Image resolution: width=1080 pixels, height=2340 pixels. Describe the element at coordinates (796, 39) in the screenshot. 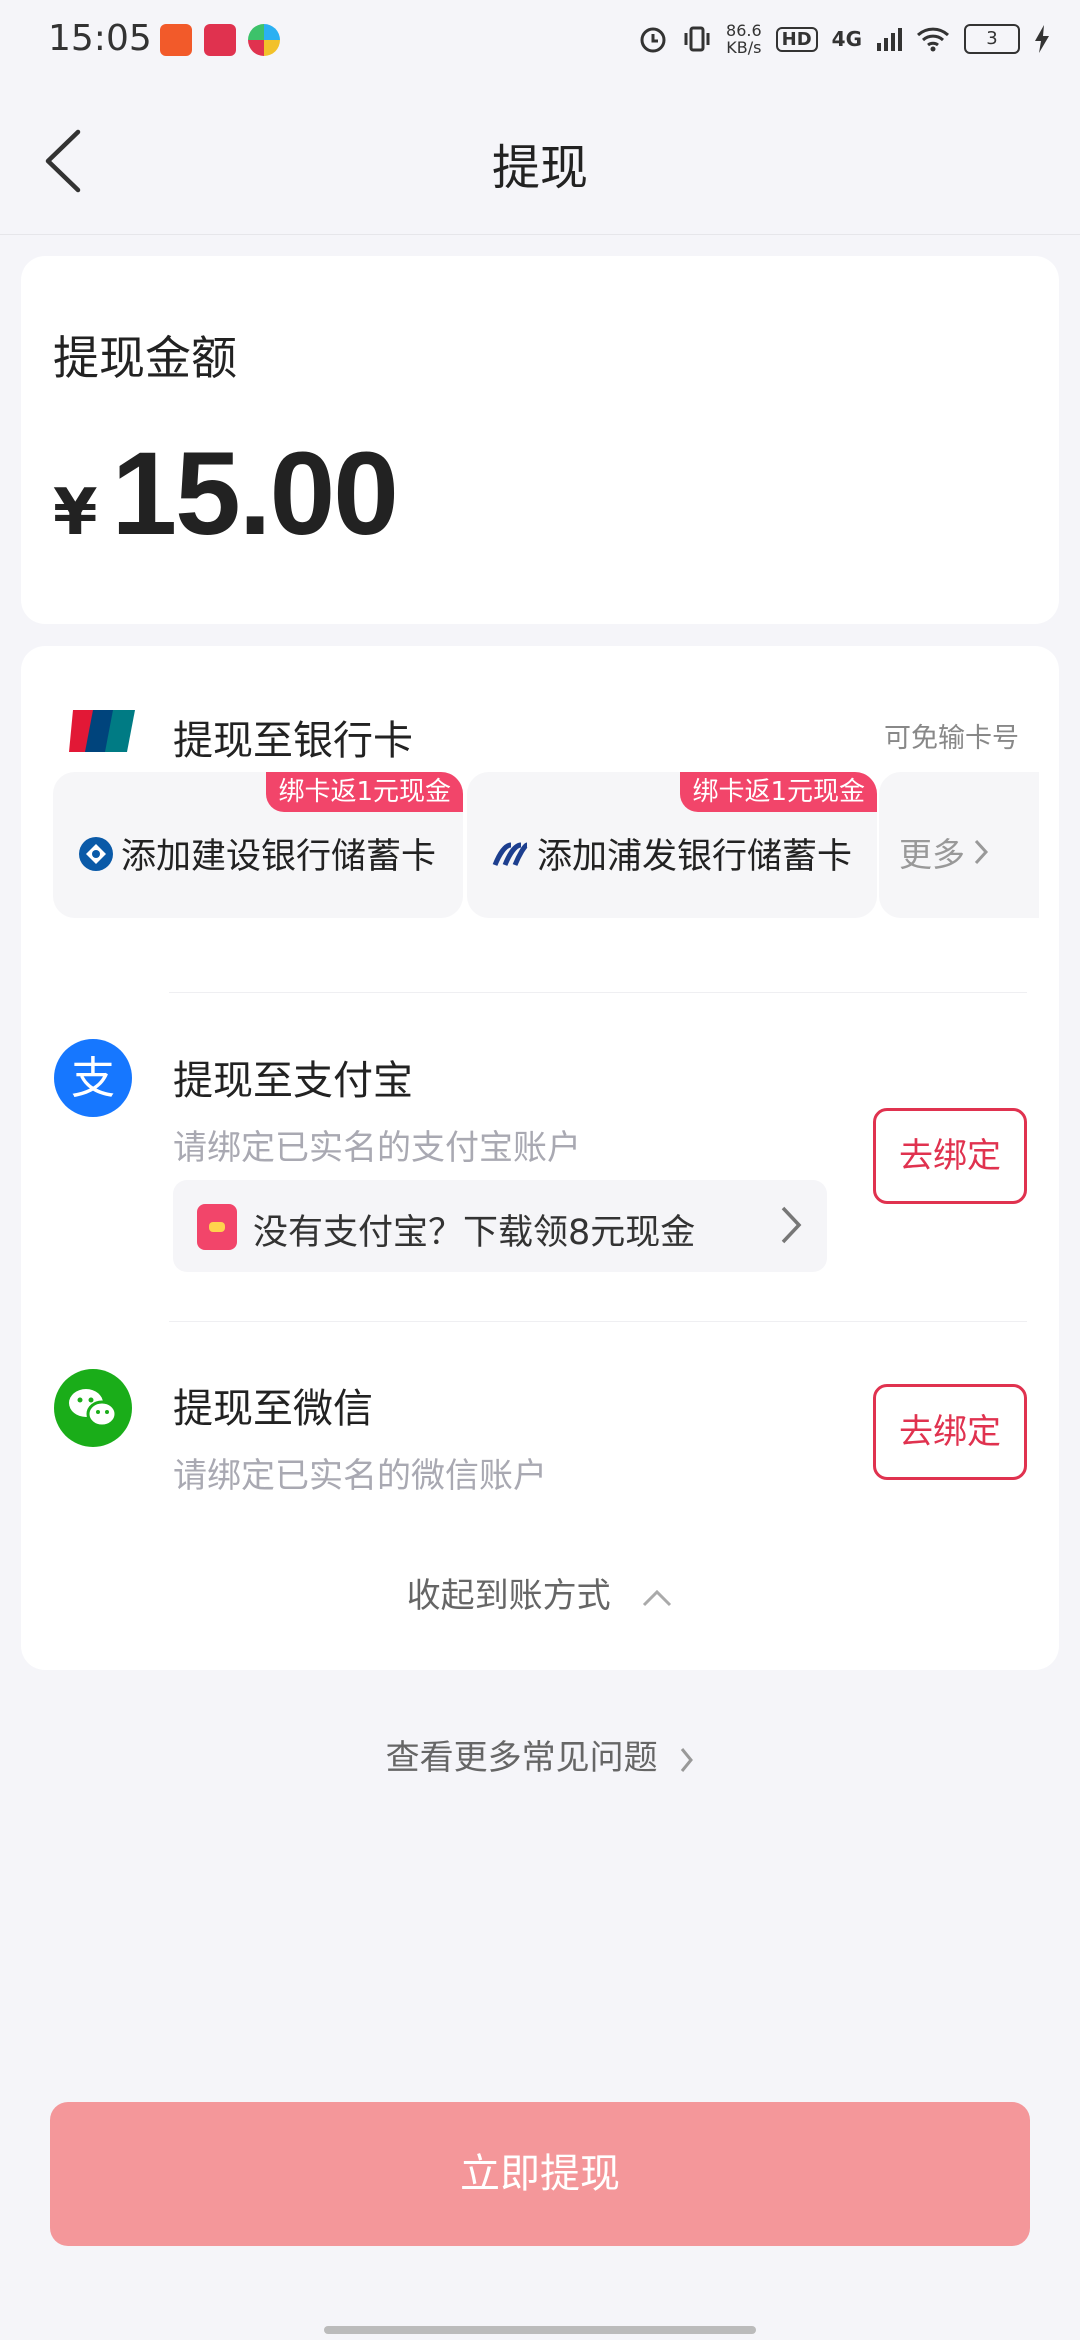

I see `hd-badge: HD` at that location.